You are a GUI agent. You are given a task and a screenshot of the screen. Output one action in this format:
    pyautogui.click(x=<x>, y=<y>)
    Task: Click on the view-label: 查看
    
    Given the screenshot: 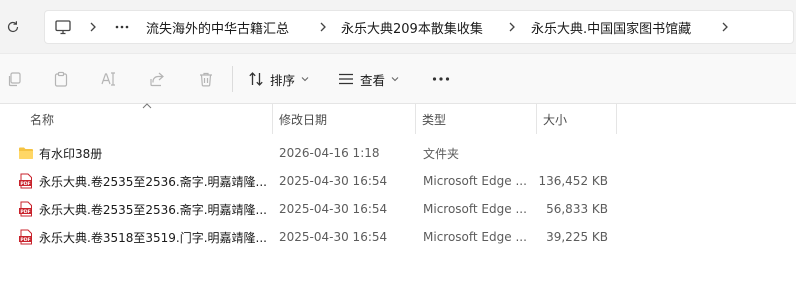 What is the action you would take?
    pyautogui.click(x=373, y=80)
    